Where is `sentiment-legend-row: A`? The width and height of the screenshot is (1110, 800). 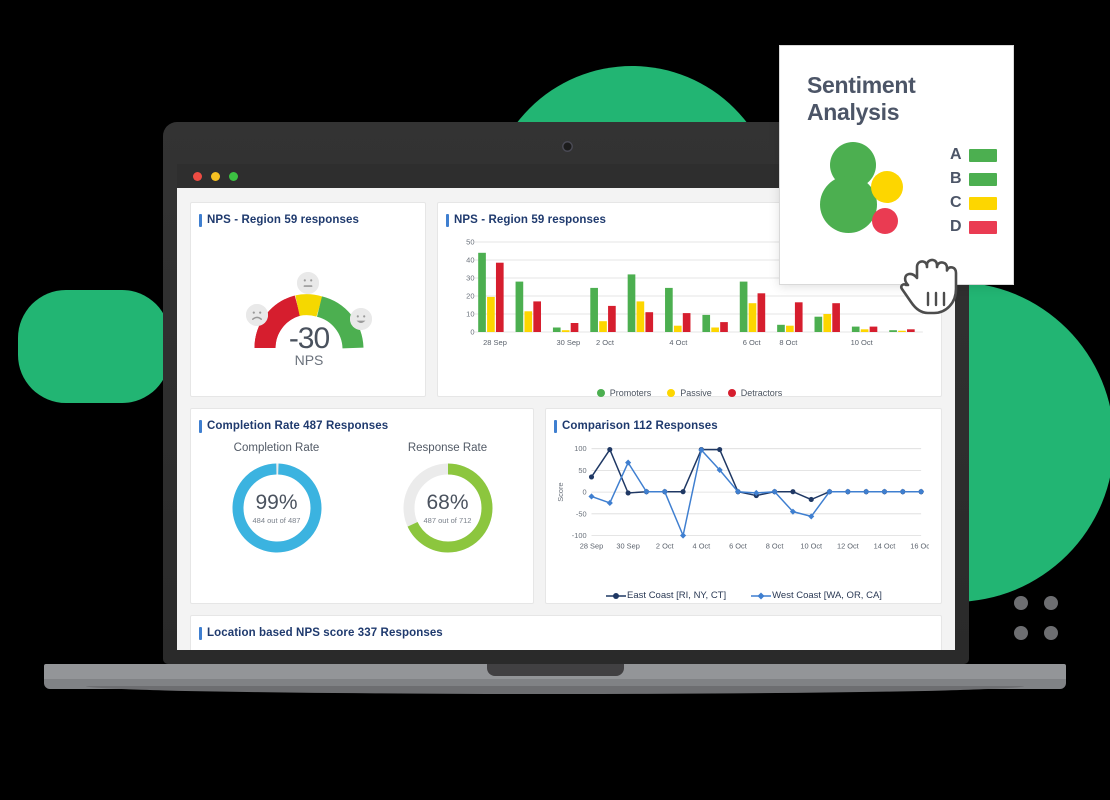 sentiment-legend-row: A is located at coordinates (973, 155).